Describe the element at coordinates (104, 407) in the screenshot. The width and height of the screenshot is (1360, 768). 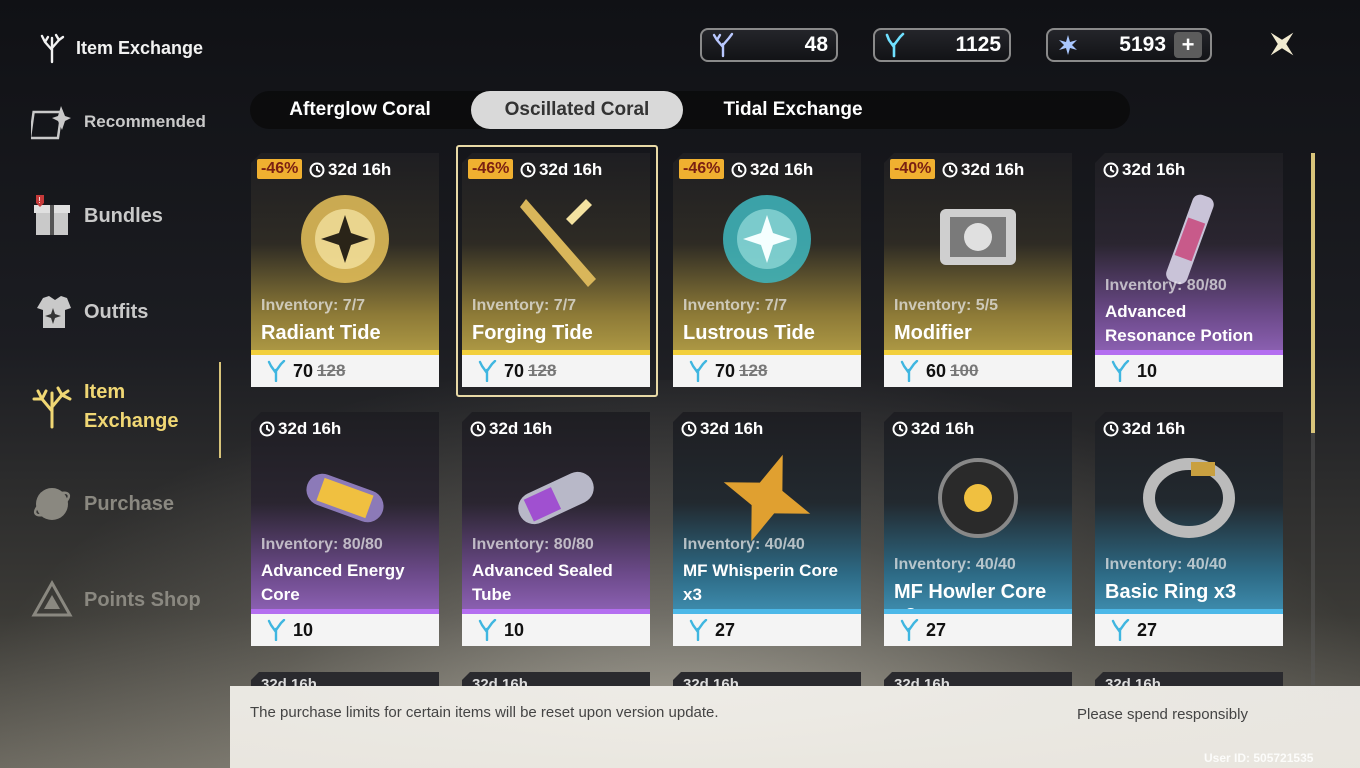
I see `sidebar-item-item-exchange: Item Exchange` at that location.